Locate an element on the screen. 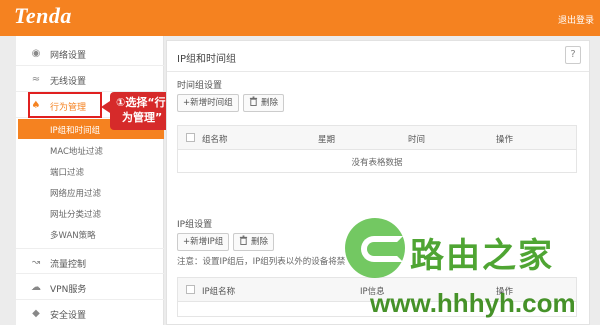 The height and width of the screenshot is (325, 600). table-header: 组名称 星期 时间 操作 is located at coordinates (377, 138).